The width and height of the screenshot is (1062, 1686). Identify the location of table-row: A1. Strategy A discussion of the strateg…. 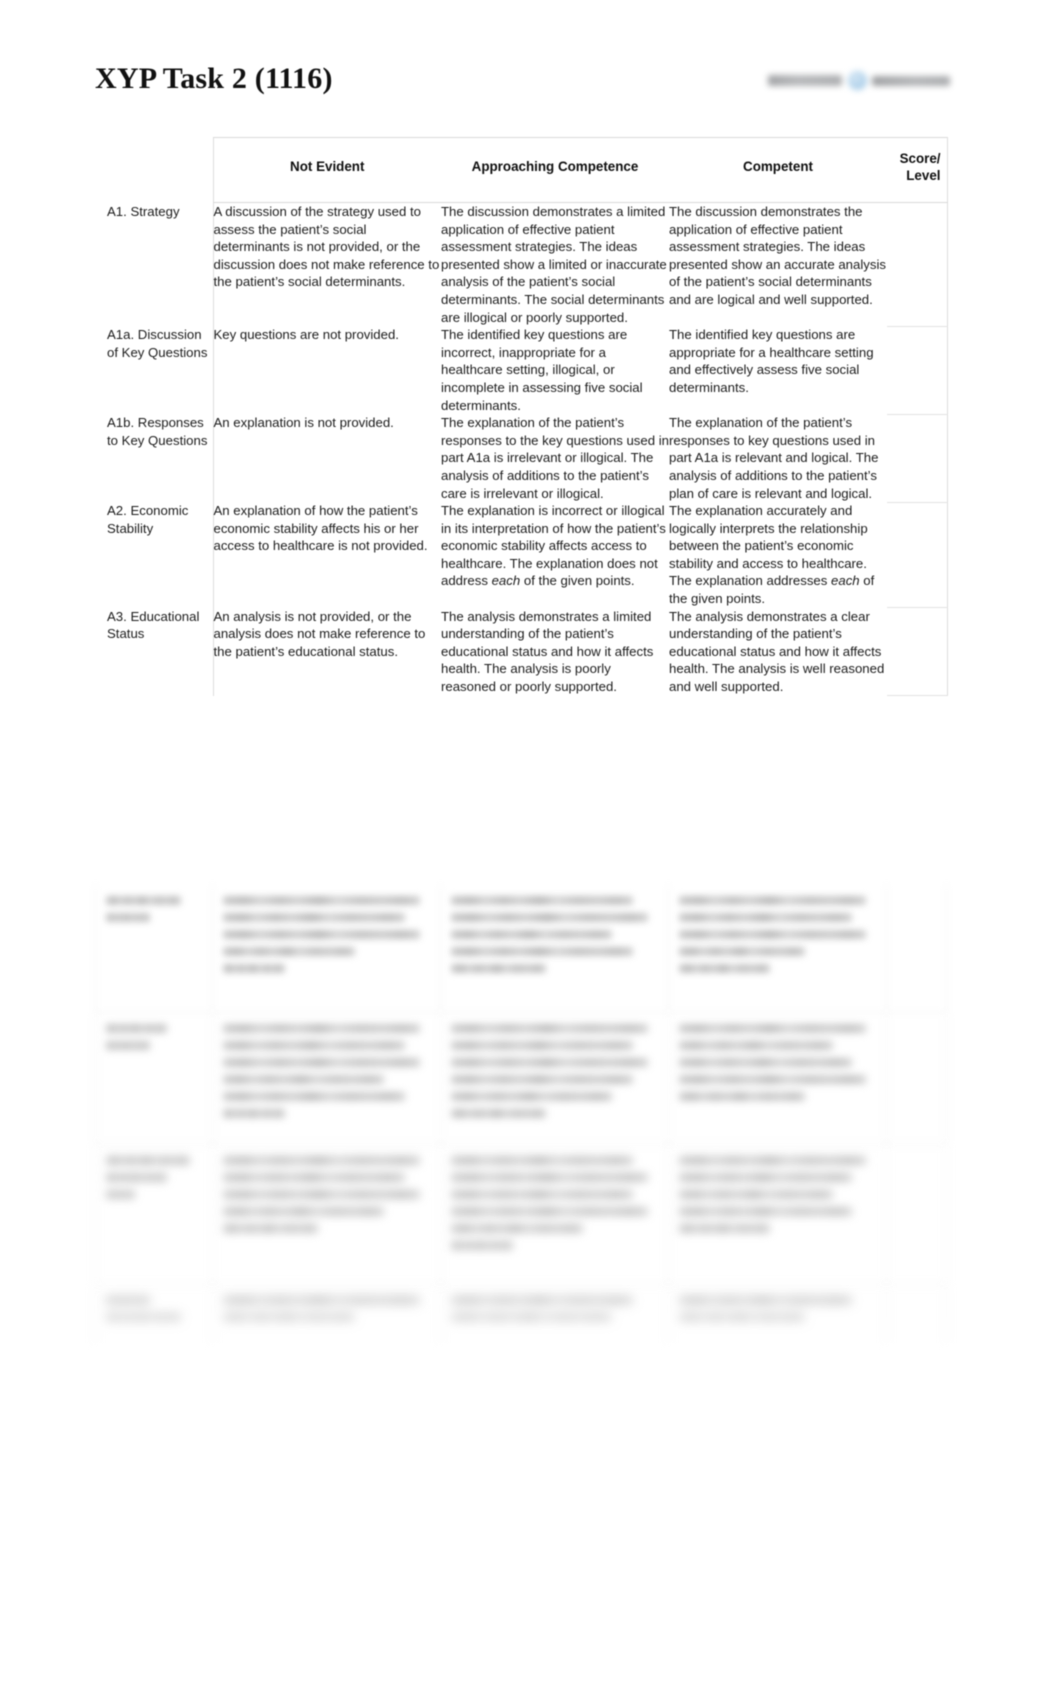
(521, 264).